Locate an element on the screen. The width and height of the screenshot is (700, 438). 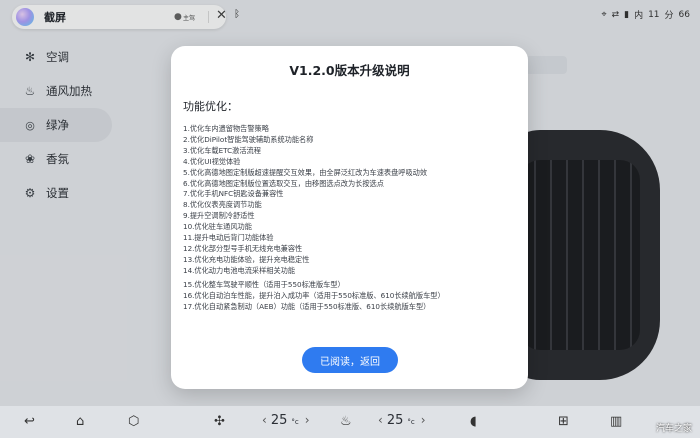
fan-icon: ✣ is located at coordinates (219, 421).